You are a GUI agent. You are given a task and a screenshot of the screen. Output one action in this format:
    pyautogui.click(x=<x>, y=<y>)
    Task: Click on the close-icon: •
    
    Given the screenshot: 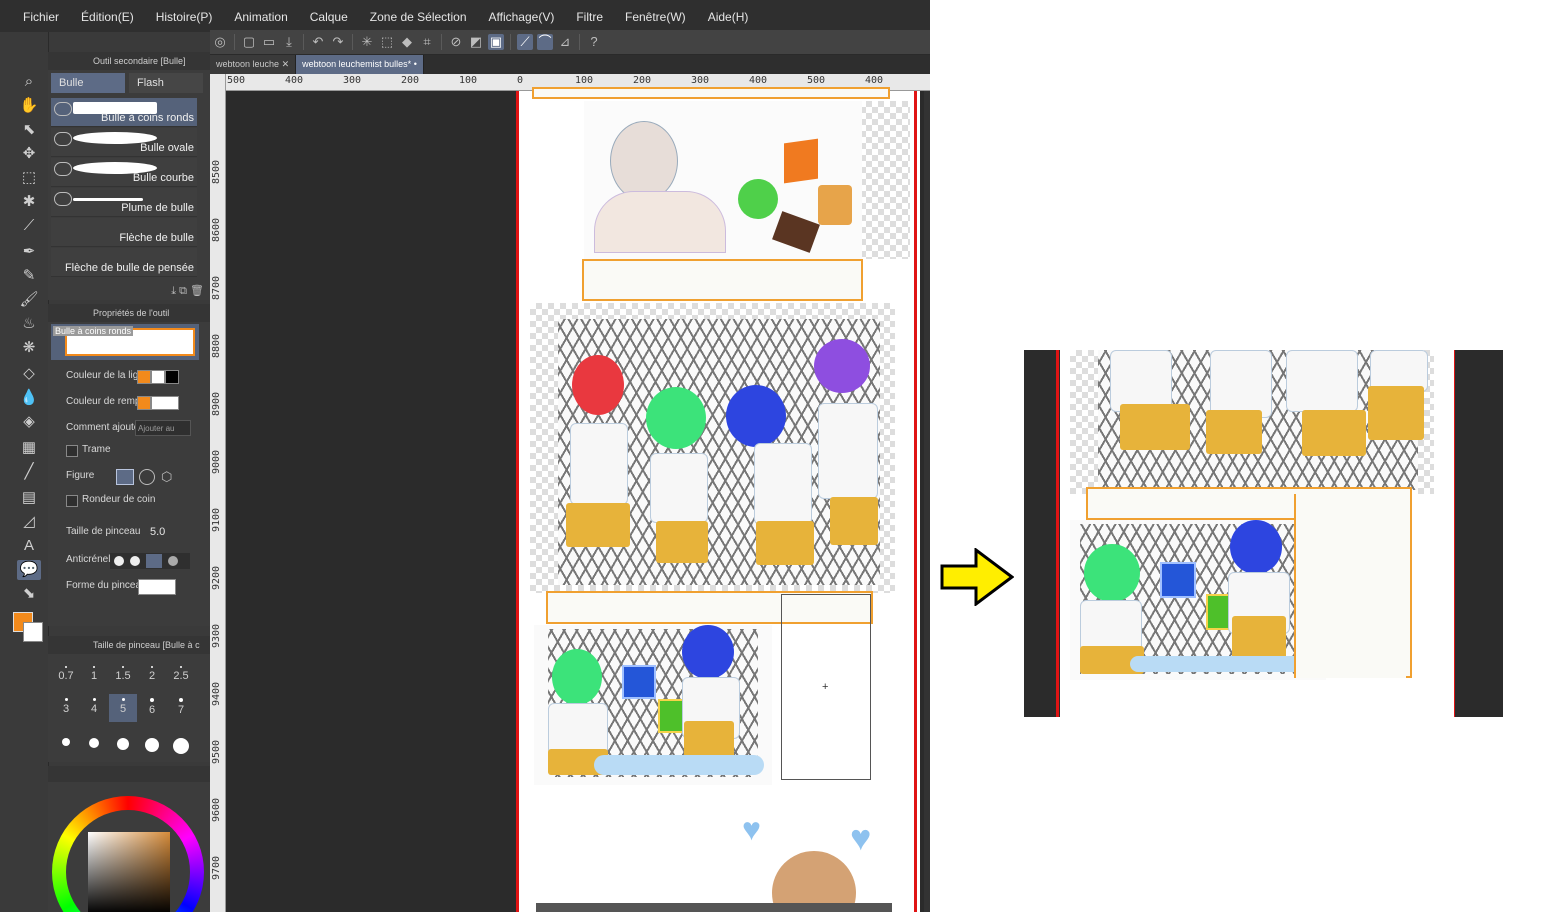 What is the action you would take?
    pyautogui.click(x=415, y=64)
    